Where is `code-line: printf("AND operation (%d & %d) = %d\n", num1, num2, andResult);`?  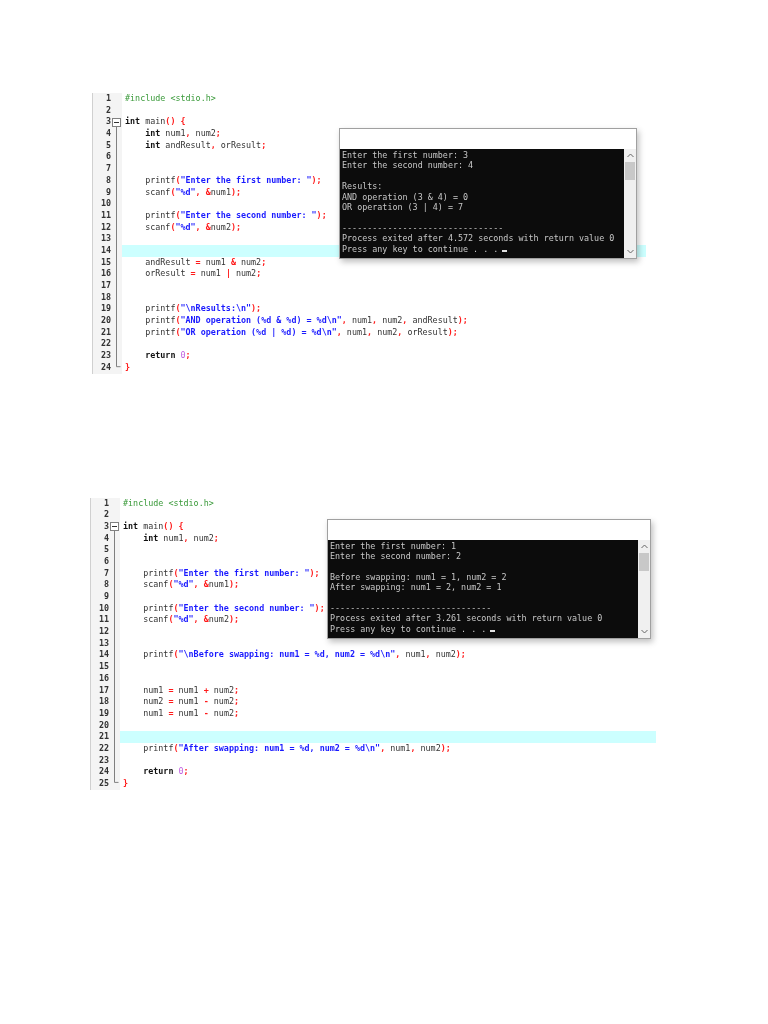 code-line: printf("AND operation (%d & %d) = %d\n", num1, num2, andResult); is located at coordinates (306, 321).